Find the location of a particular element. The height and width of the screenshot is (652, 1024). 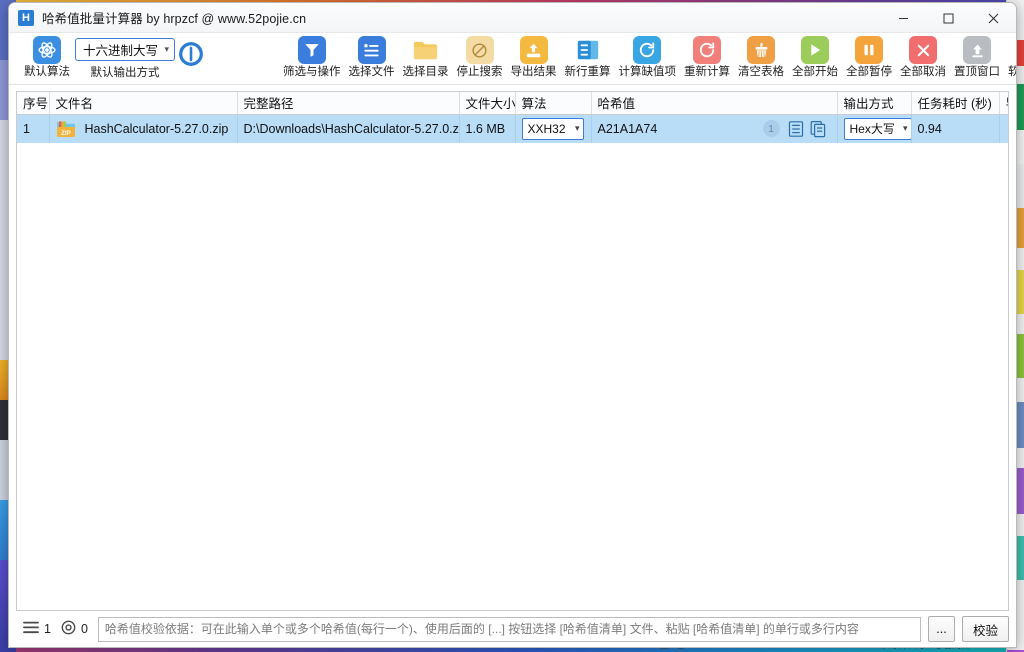

minimize-button is located at coordinates (903, 18).